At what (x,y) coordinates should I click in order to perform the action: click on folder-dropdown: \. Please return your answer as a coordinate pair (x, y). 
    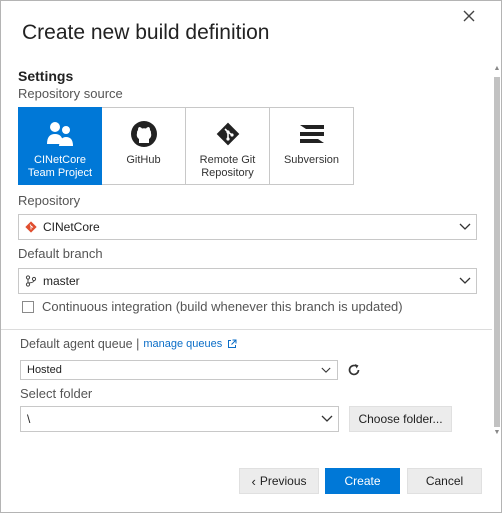
    Looking at the image, I should click on (179, 419).